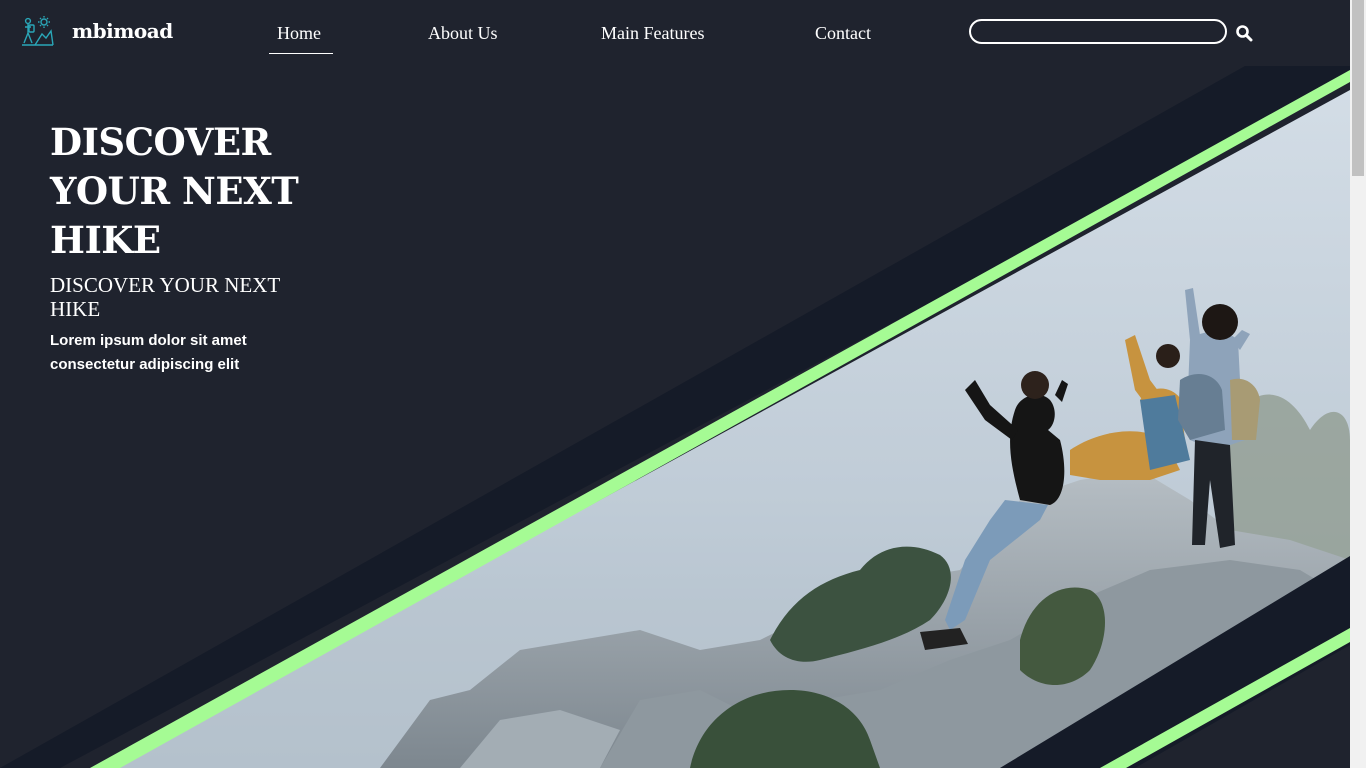  What do you see at coordinates (1244, 33) in the screenshot?
I see `search-icon` at bounding box center [1244, 33].